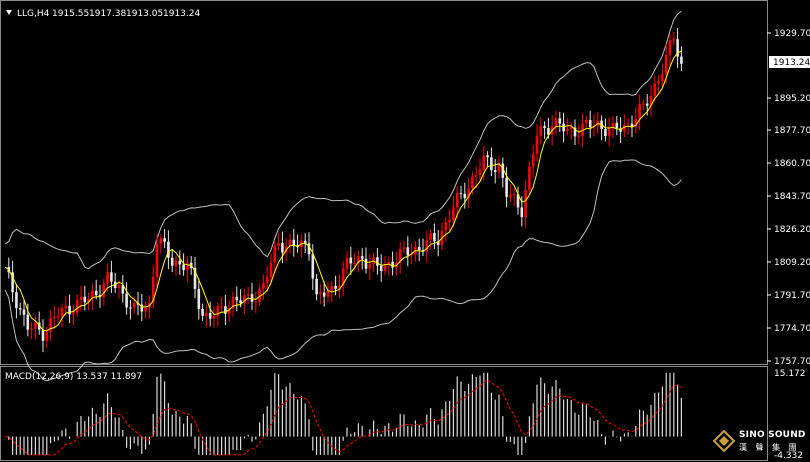 This screenshot has width=810, height=462. I want to click on symbol-label: LLG,H4, so click(33, 14).